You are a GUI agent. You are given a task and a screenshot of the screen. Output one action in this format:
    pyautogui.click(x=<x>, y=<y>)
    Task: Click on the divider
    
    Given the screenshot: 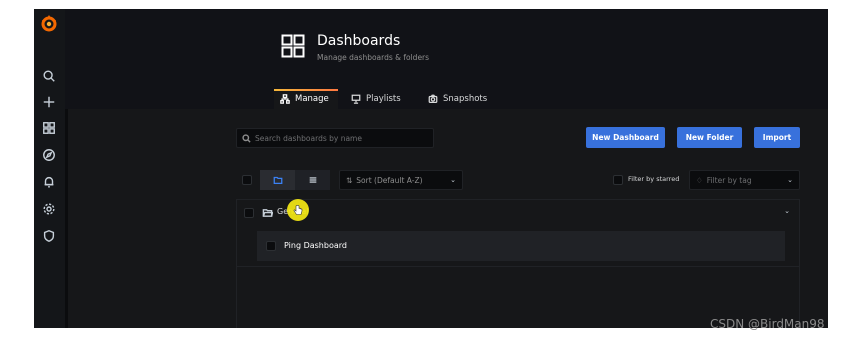 What is the action you would take?
    pyautogui.click(x=518, y=266)
    